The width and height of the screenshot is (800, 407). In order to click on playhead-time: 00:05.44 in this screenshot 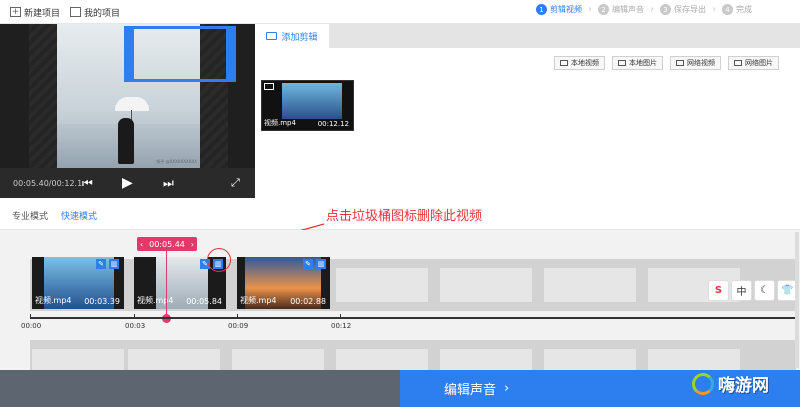, I will do `click(167, 244)`.